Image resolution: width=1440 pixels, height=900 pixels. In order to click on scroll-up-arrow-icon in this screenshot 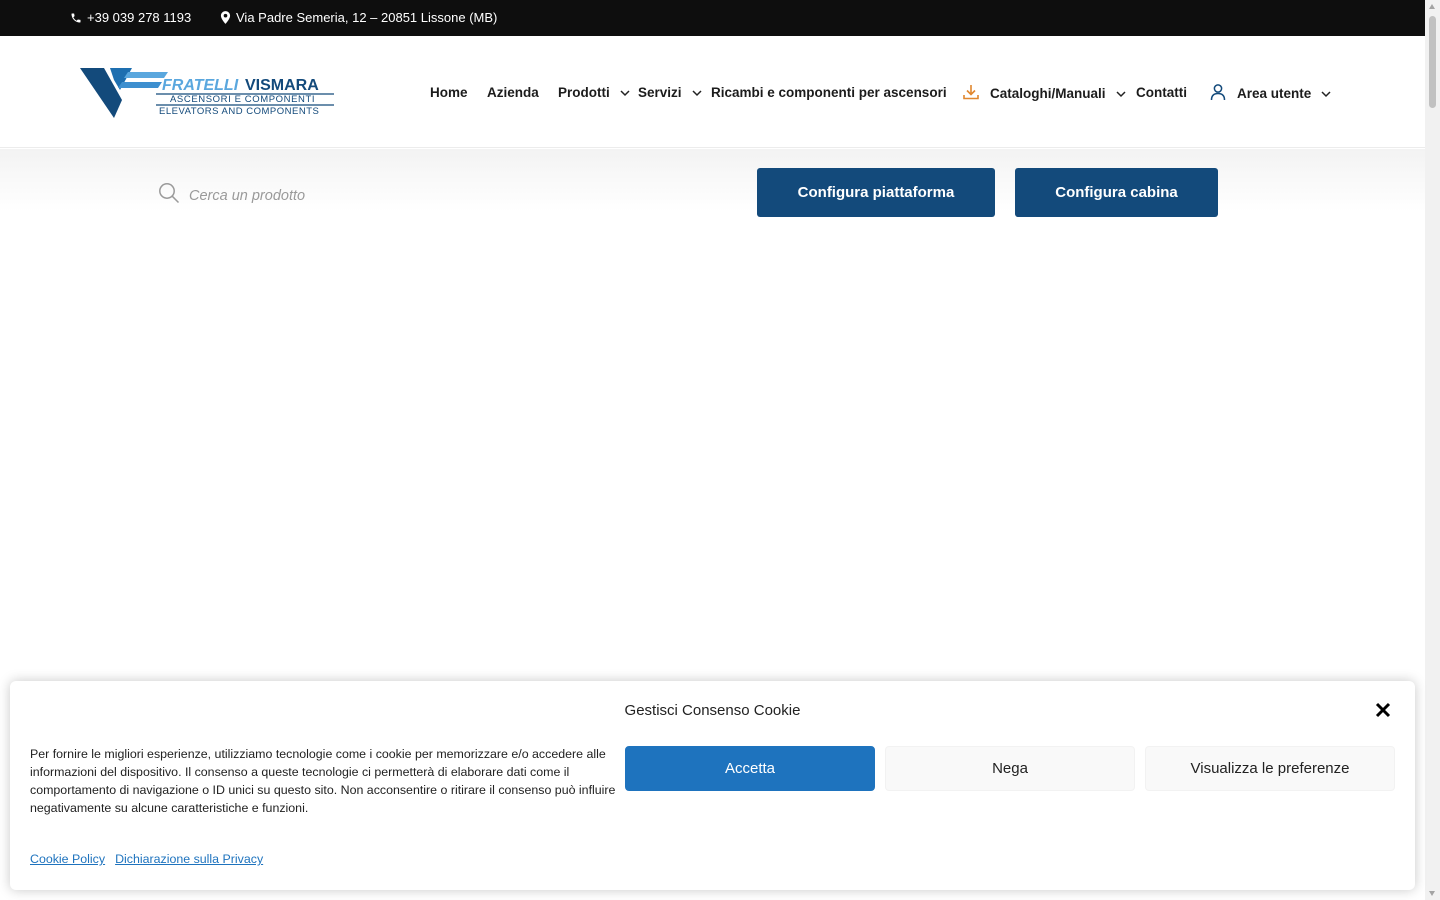, I will do `click(1432, 6)`.